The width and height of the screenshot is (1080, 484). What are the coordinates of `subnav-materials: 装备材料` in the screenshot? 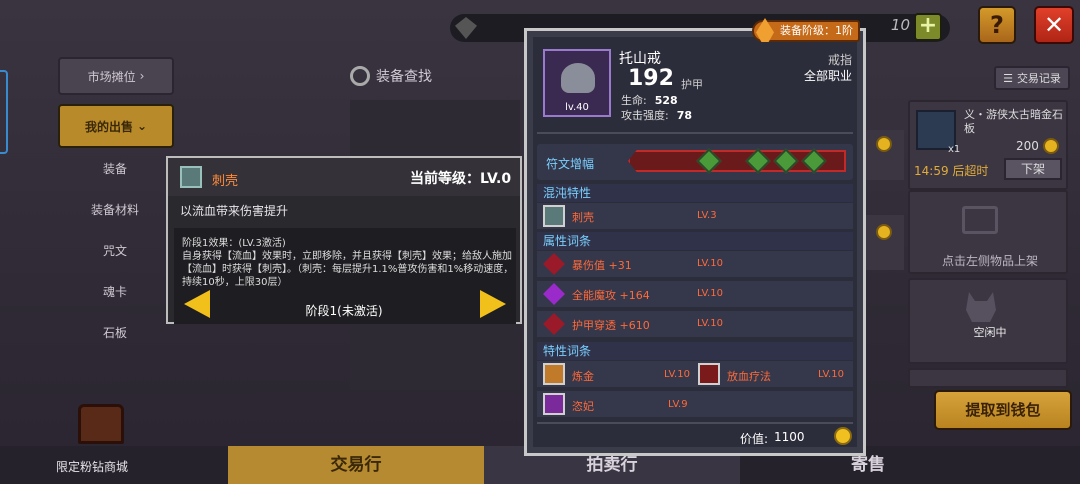 It's located at (115, 209).